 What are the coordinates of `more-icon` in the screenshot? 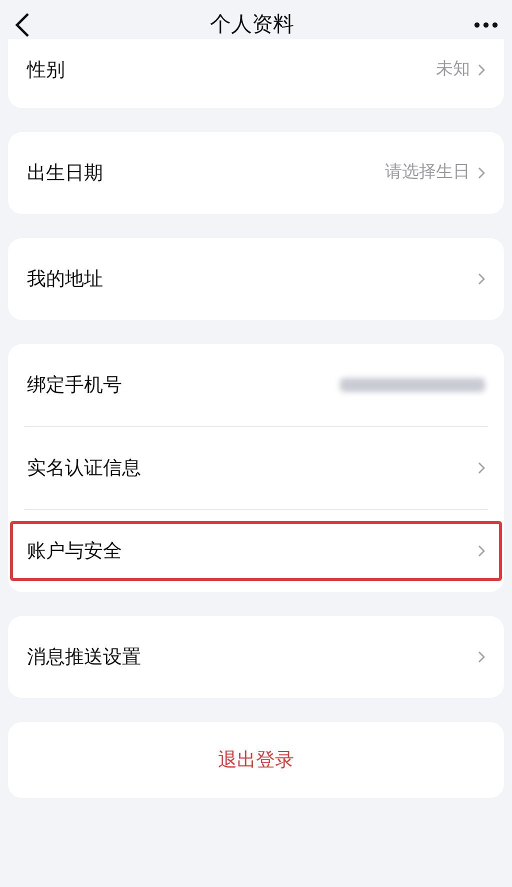 It's located at (486, 25).